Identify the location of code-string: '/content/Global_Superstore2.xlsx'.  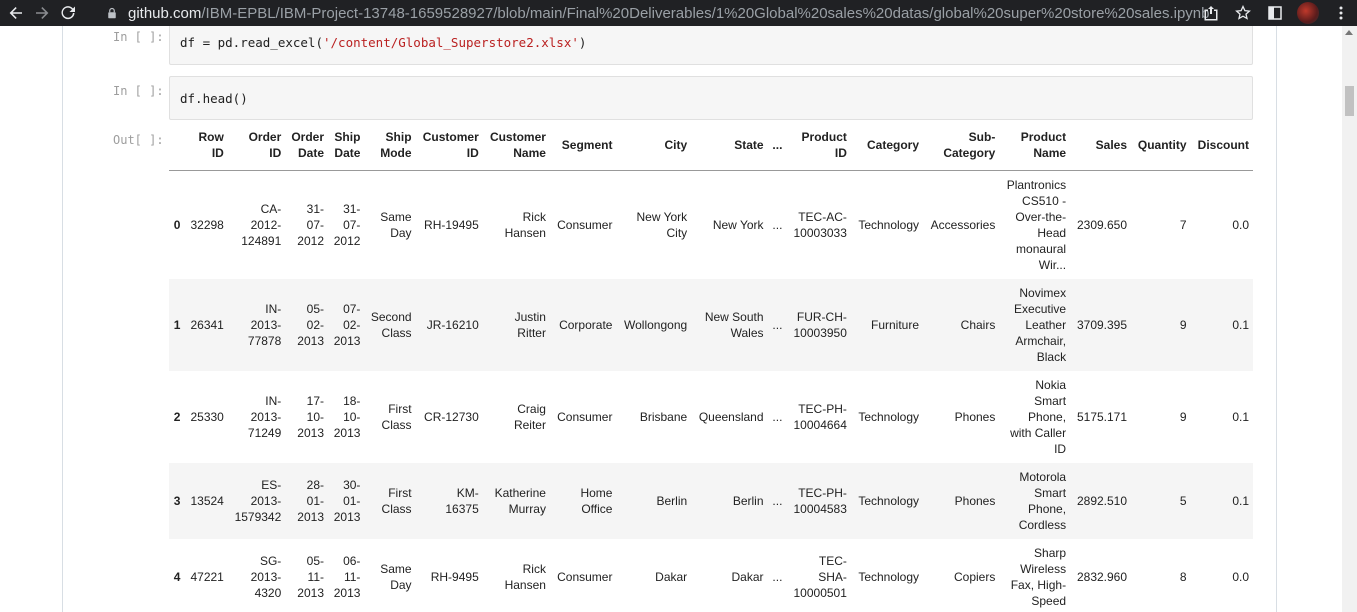
(451, 42).